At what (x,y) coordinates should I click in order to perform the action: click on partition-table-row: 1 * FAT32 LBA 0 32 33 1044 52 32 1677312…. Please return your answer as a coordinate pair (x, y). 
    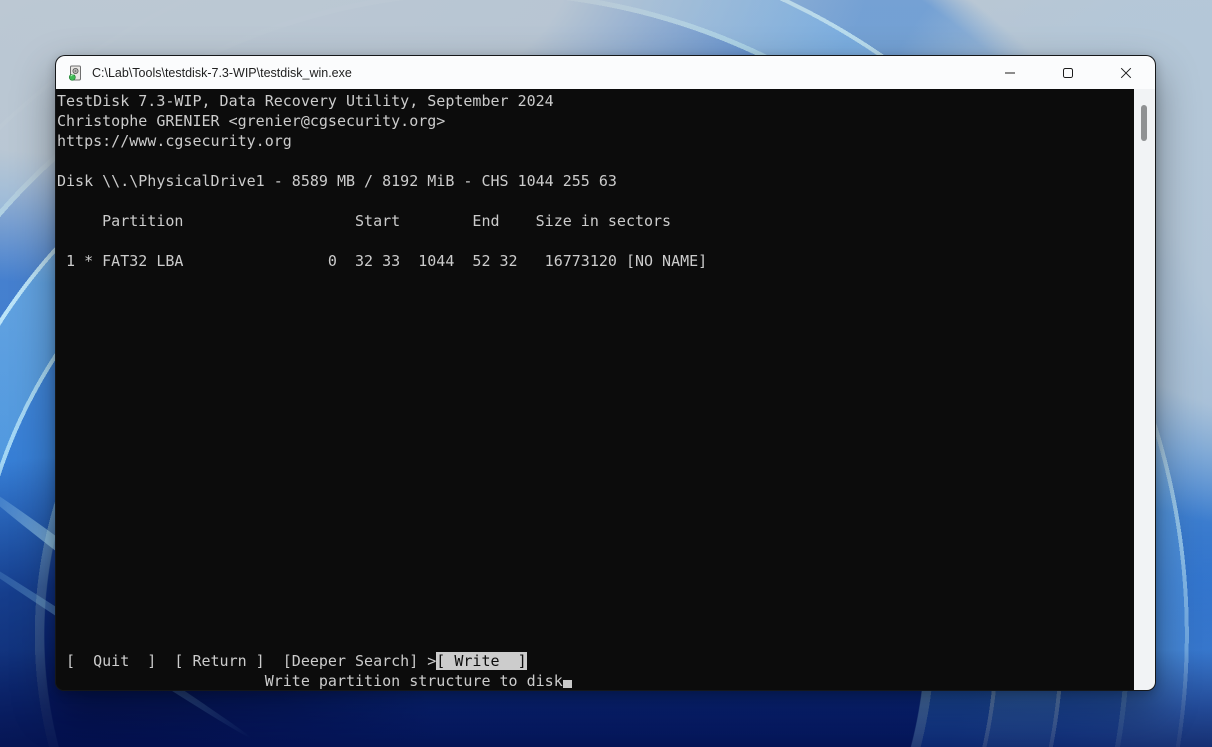
    Looking at the image, I should click on (382, 261).